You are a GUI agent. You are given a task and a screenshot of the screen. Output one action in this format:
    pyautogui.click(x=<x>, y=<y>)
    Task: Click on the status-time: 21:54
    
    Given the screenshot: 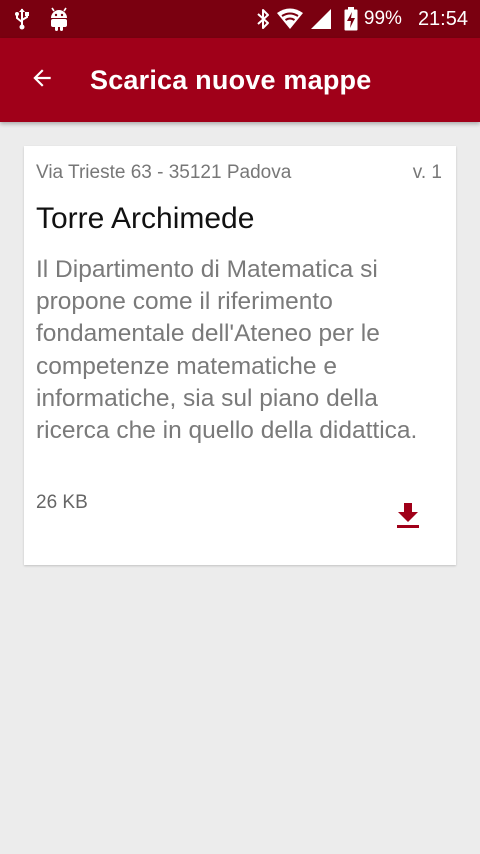 What is the action you would take?
    pyautogui.click(x=442, y=18)
    